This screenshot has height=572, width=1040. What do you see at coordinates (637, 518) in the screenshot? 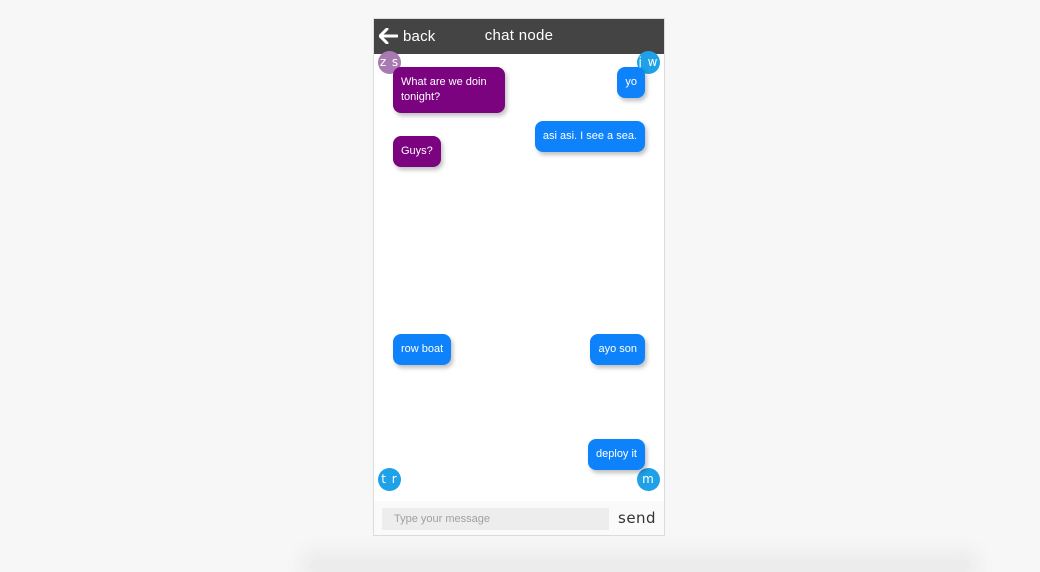
I see `send-button: send` at bounding box center [637, 518].